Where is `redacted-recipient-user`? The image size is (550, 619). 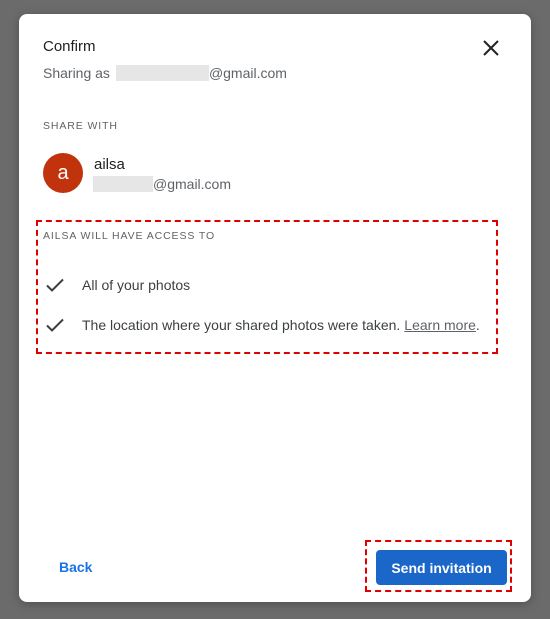
redacted-recipient-user is located at coordinates (123, 184).